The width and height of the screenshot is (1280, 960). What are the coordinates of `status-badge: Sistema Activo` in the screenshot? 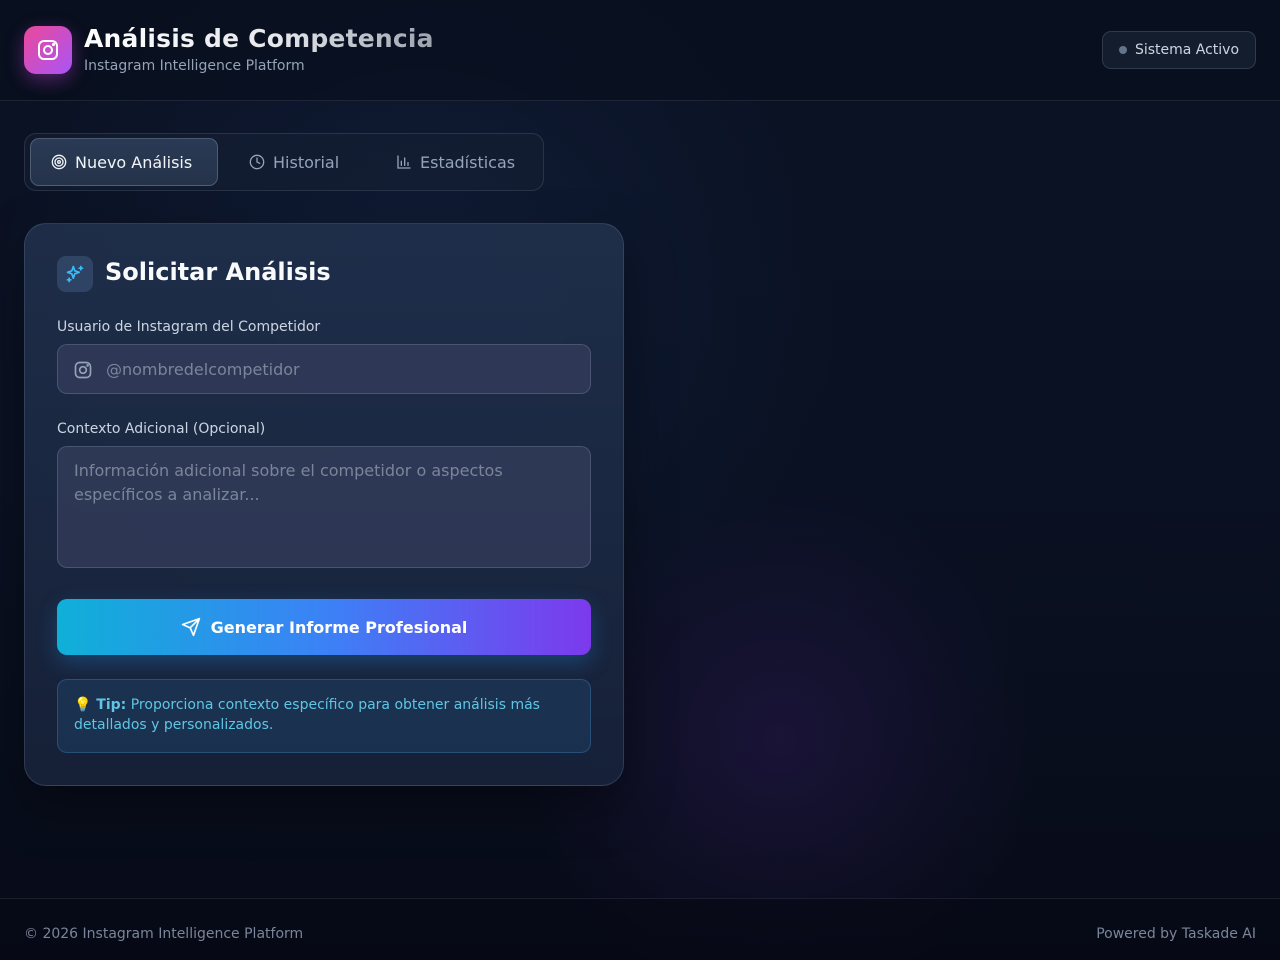 It's located at (1179, 50).